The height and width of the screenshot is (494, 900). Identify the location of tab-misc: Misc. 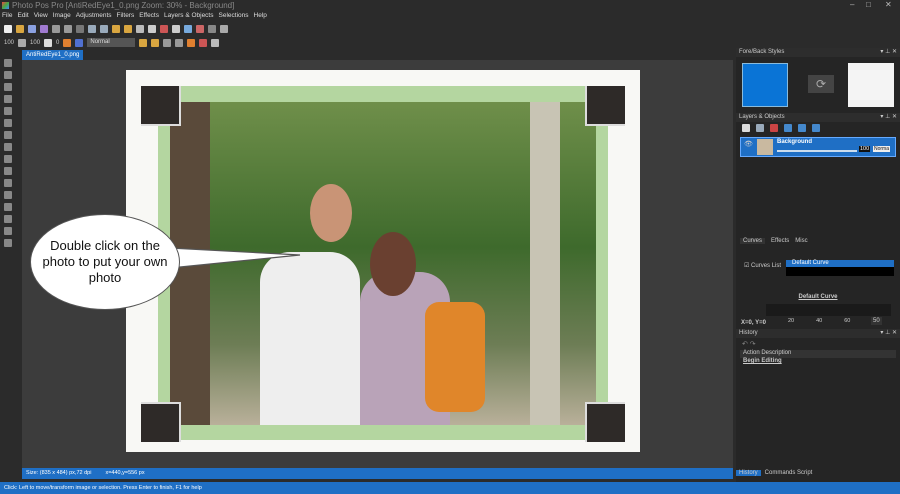
(801, 241).